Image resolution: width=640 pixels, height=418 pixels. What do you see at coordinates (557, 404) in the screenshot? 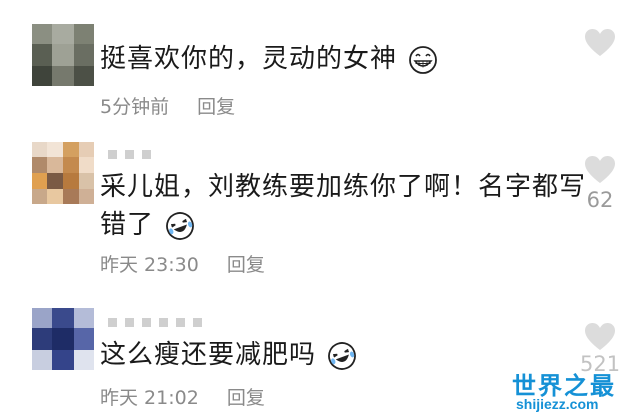
I see `watermark-url: shijiezz.com` at bounding box center [557, 404].